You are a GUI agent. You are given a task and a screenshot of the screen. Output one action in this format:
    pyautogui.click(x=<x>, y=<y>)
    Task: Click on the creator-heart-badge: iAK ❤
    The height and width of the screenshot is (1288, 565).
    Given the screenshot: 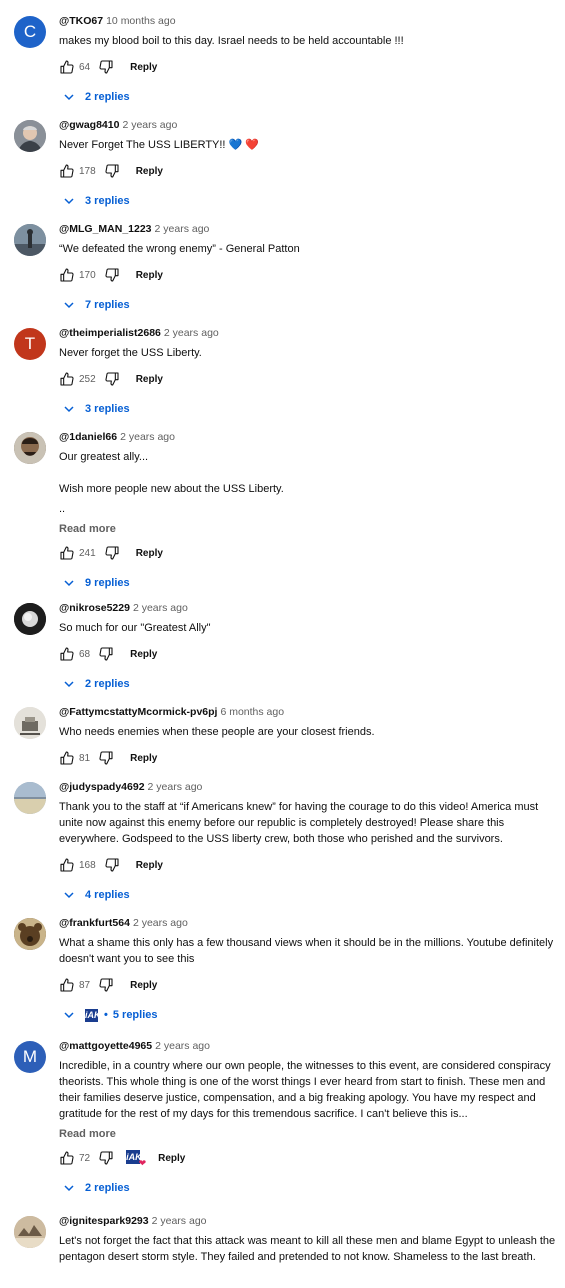 What is the action you would take?
    pyautogui.click(x=136, y=1159)
    